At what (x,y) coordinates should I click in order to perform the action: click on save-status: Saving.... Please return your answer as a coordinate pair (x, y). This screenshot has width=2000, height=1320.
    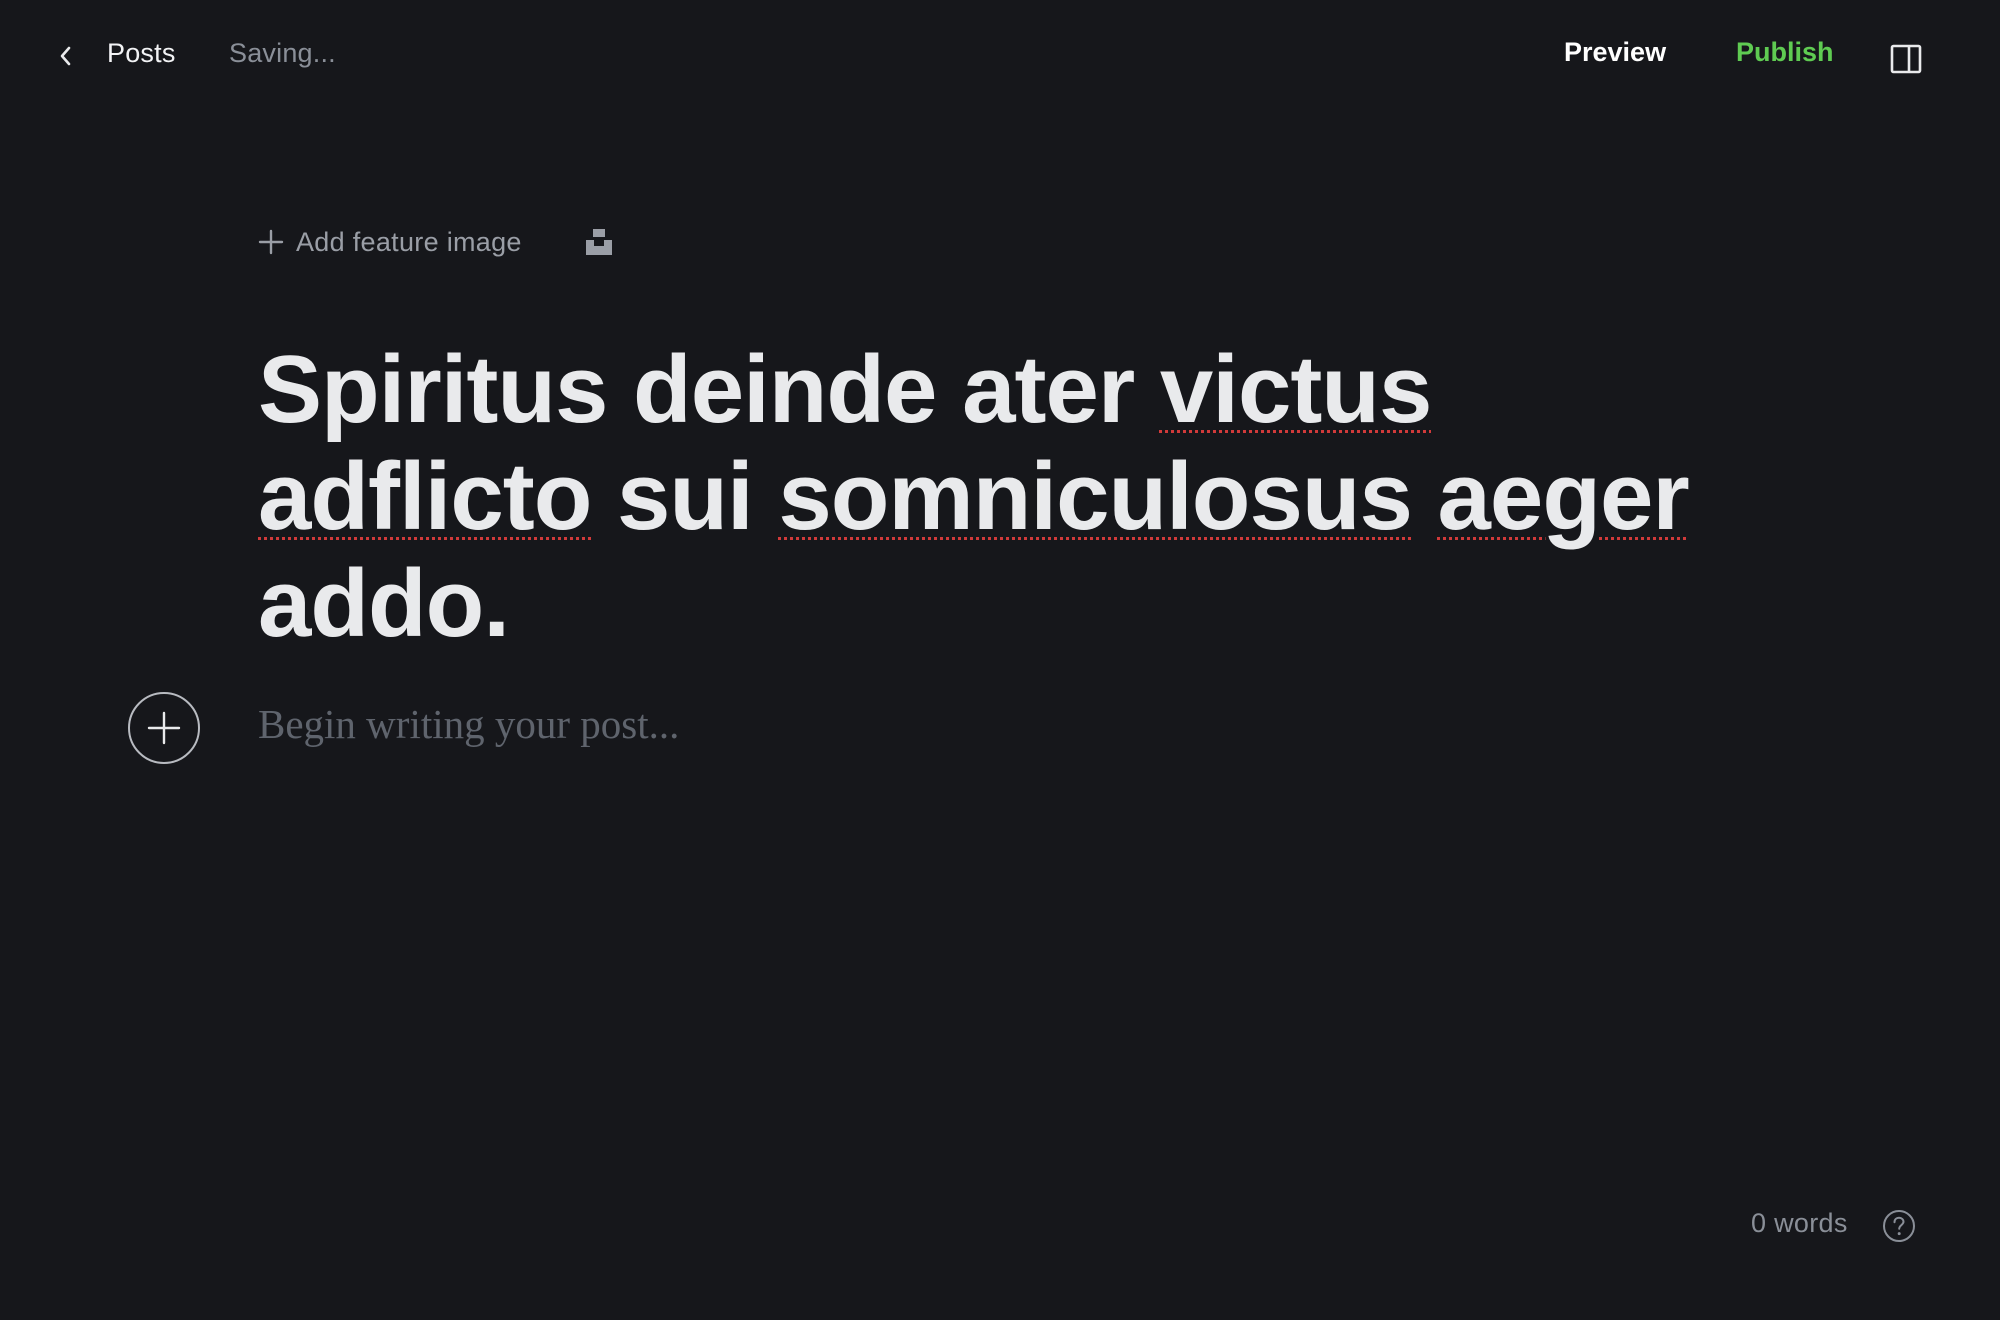
    Looking at the image, I should click on (282, 53).